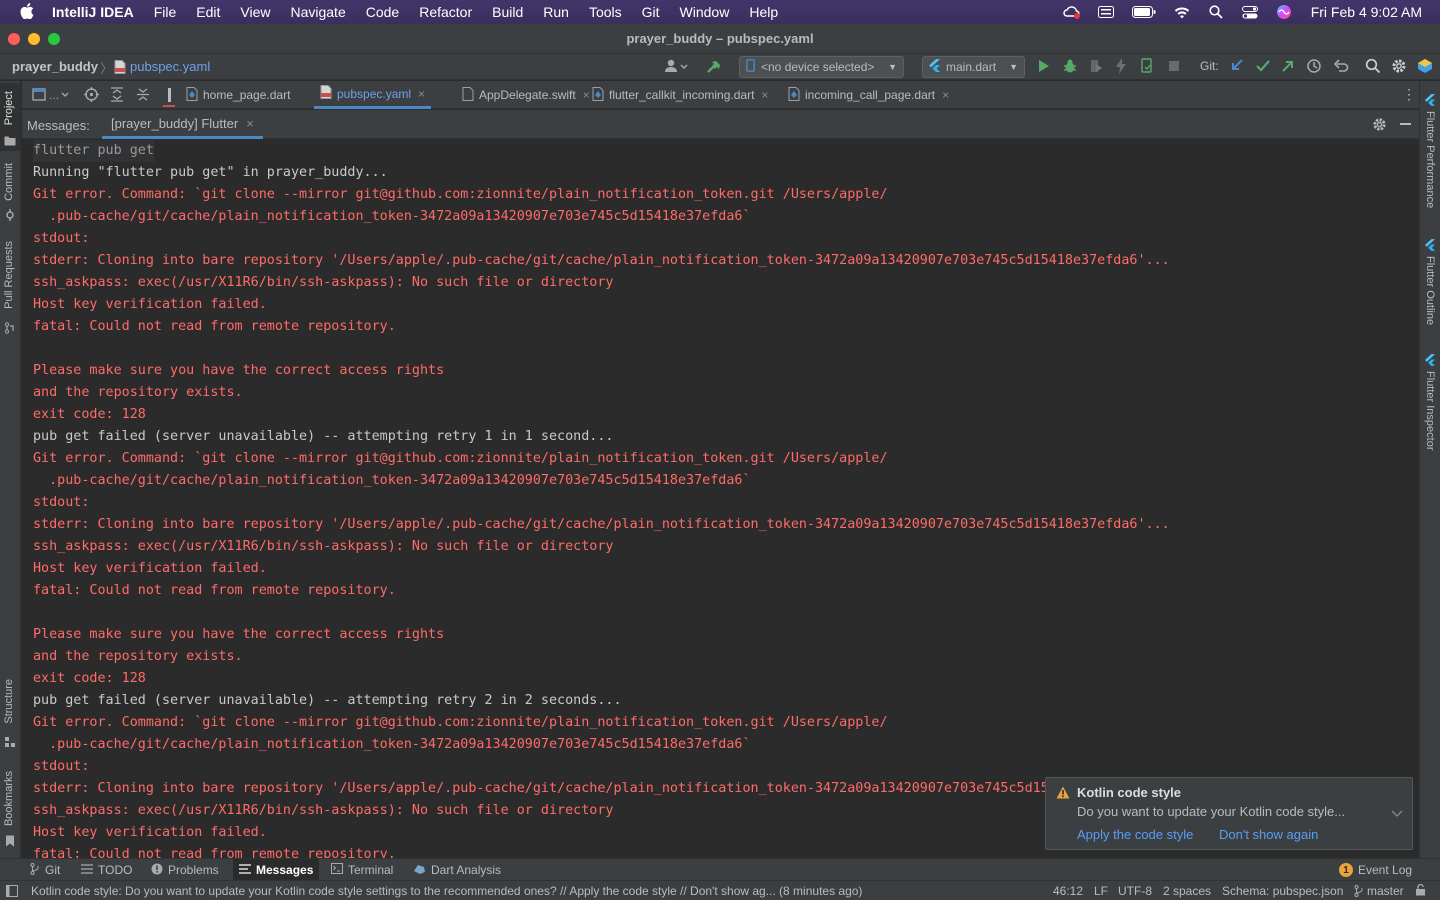 The height and width of the screenshot is (900, 1440). What do you see at coordinates (821, 67) in the screenshot?
I see `device-selector-dropdown: <no device selected> ▼` at bounding box center [821, 67].